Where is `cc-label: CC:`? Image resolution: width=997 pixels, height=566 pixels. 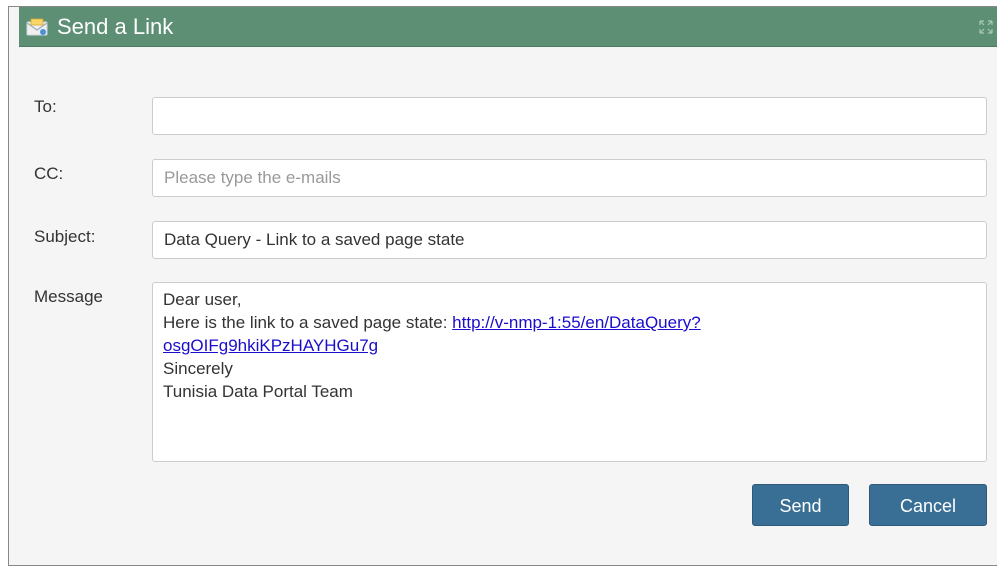
cc-label: CC: is located at coordinates (49, 173).